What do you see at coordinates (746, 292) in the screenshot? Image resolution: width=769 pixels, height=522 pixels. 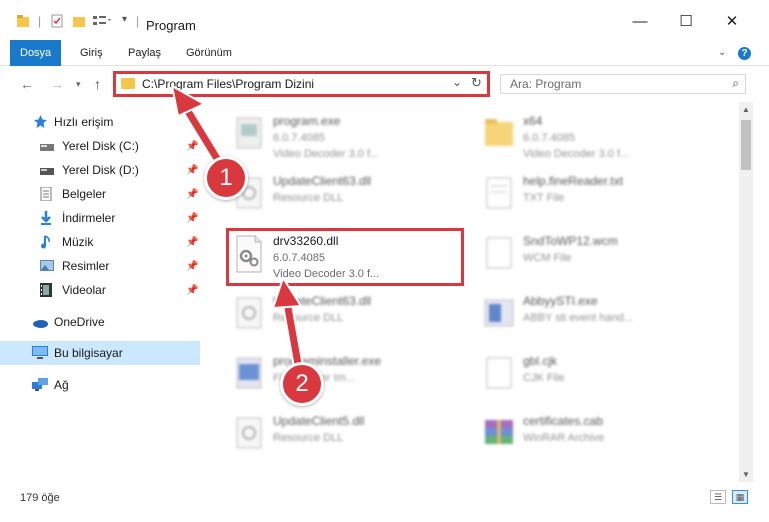 I see `vertical-scrollbar: ▲ ▼` at bounding box center [746, 292].